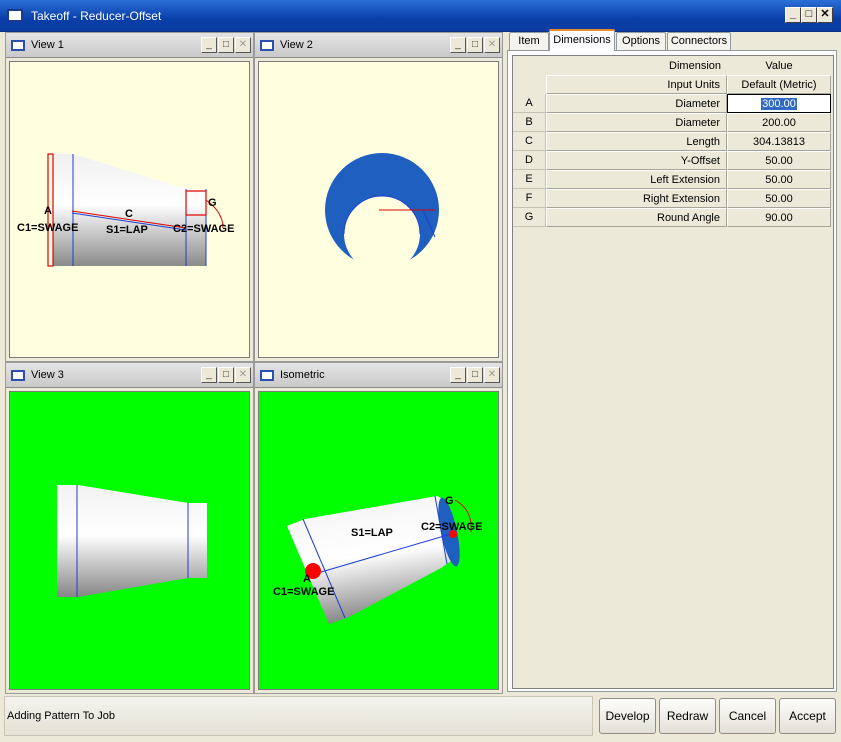 The image size is (841, 742). I want to click on grid-row-g: G Round Angle 90.00, so click(672, 217).